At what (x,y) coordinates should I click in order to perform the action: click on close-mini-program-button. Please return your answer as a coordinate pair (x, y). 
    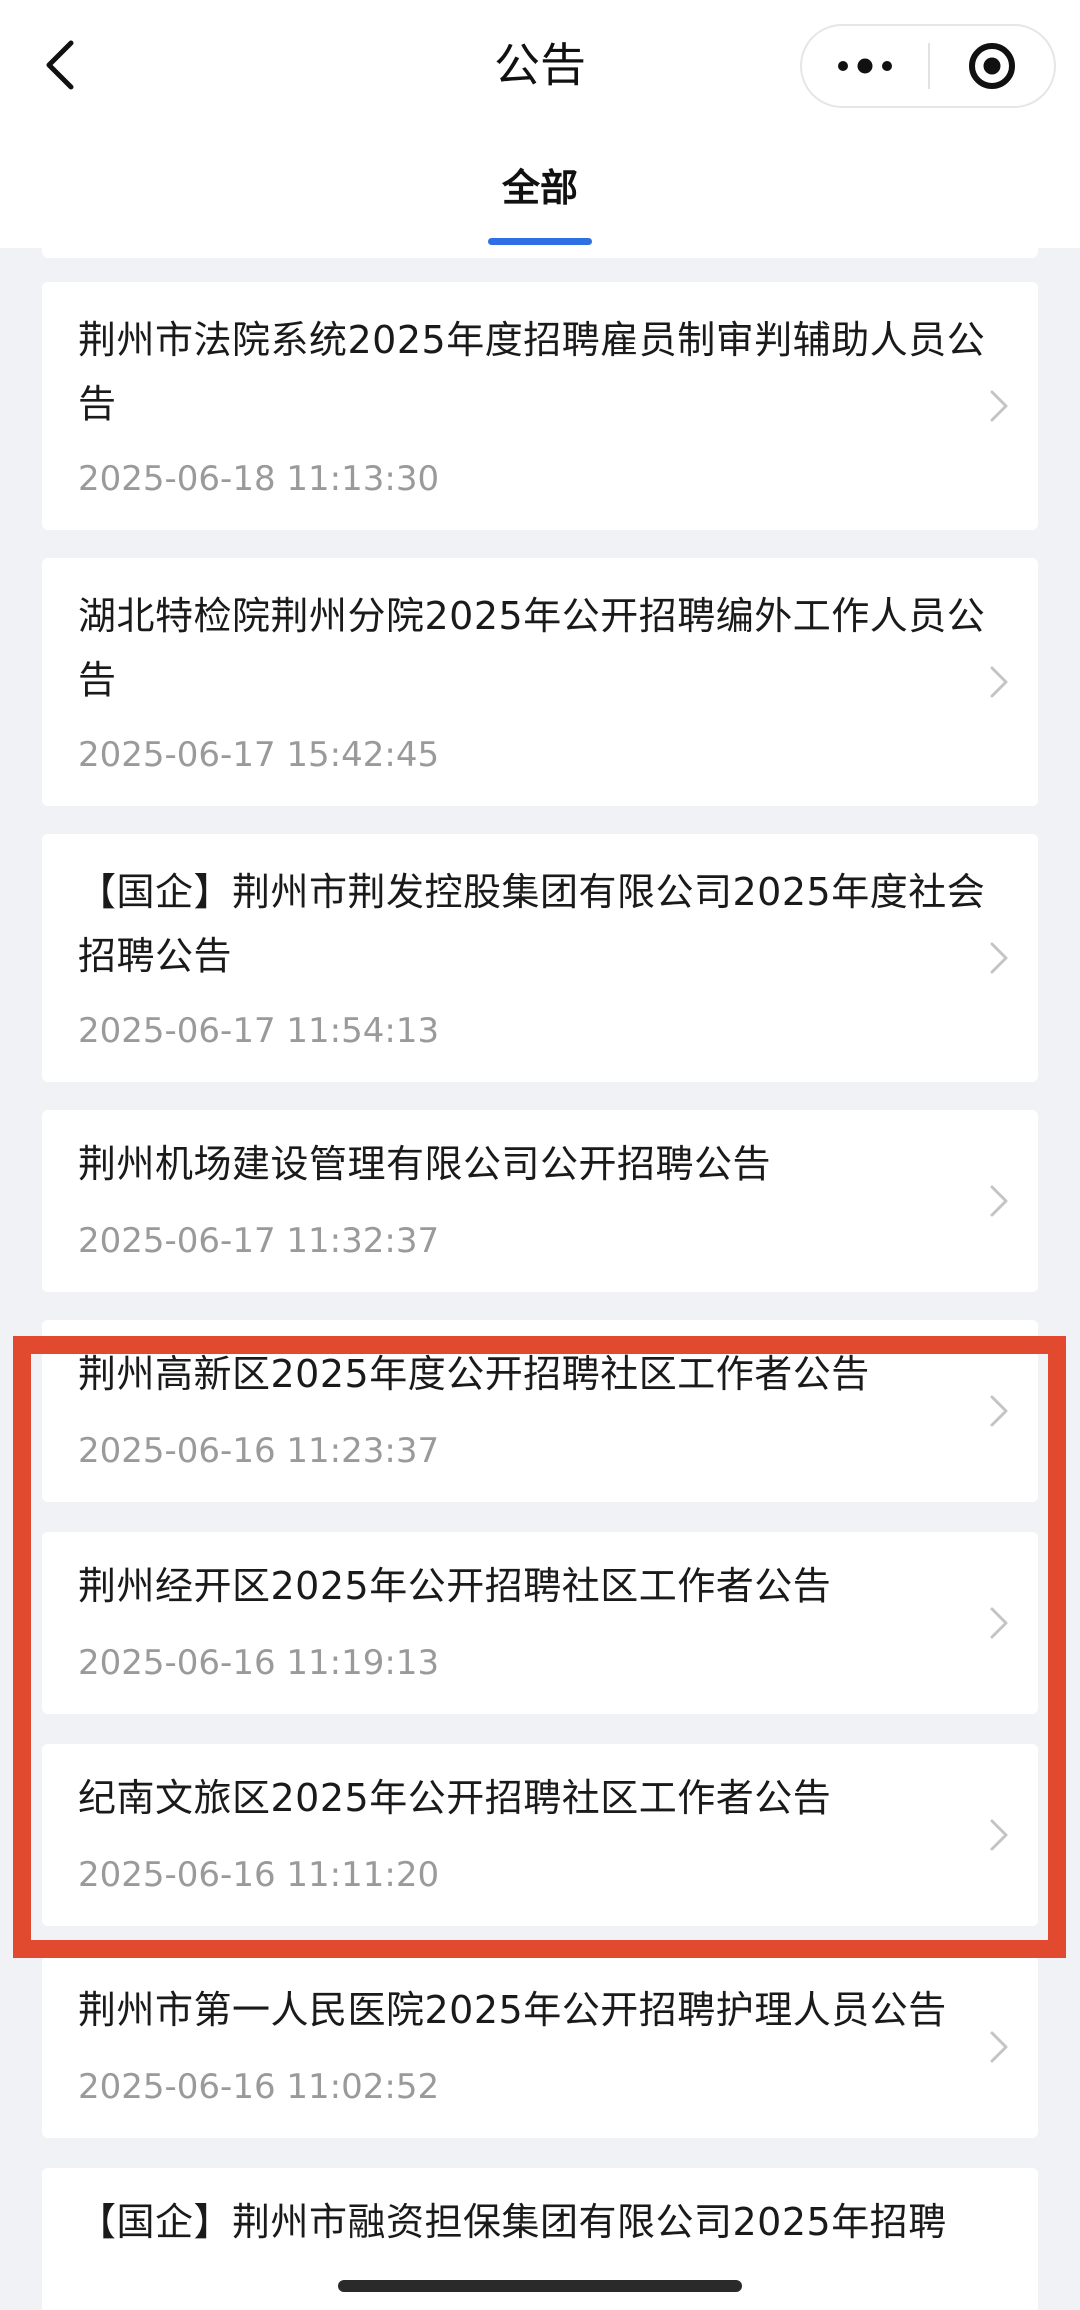
    Looking at the image, I should click on (992, 66).